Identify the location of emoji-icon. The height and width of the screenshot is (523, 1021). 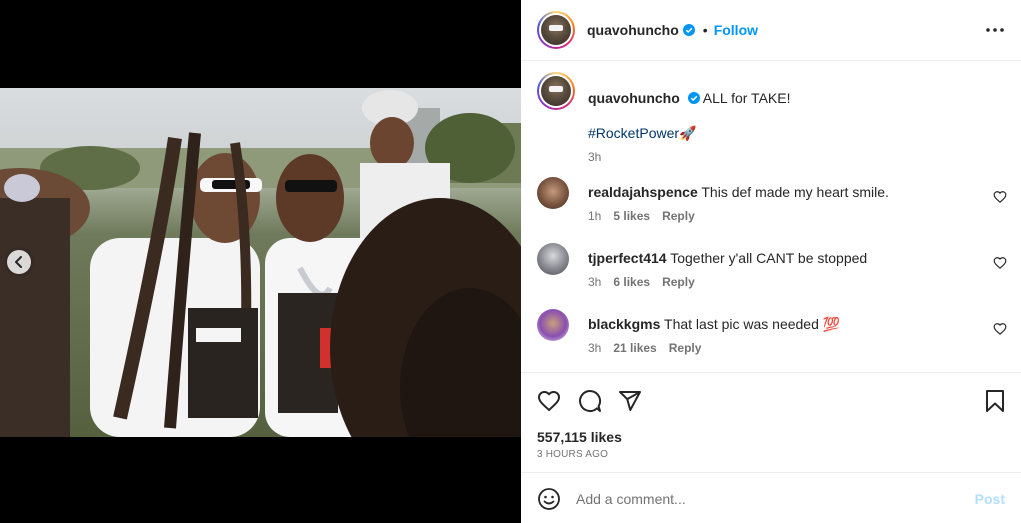
(549, 499).